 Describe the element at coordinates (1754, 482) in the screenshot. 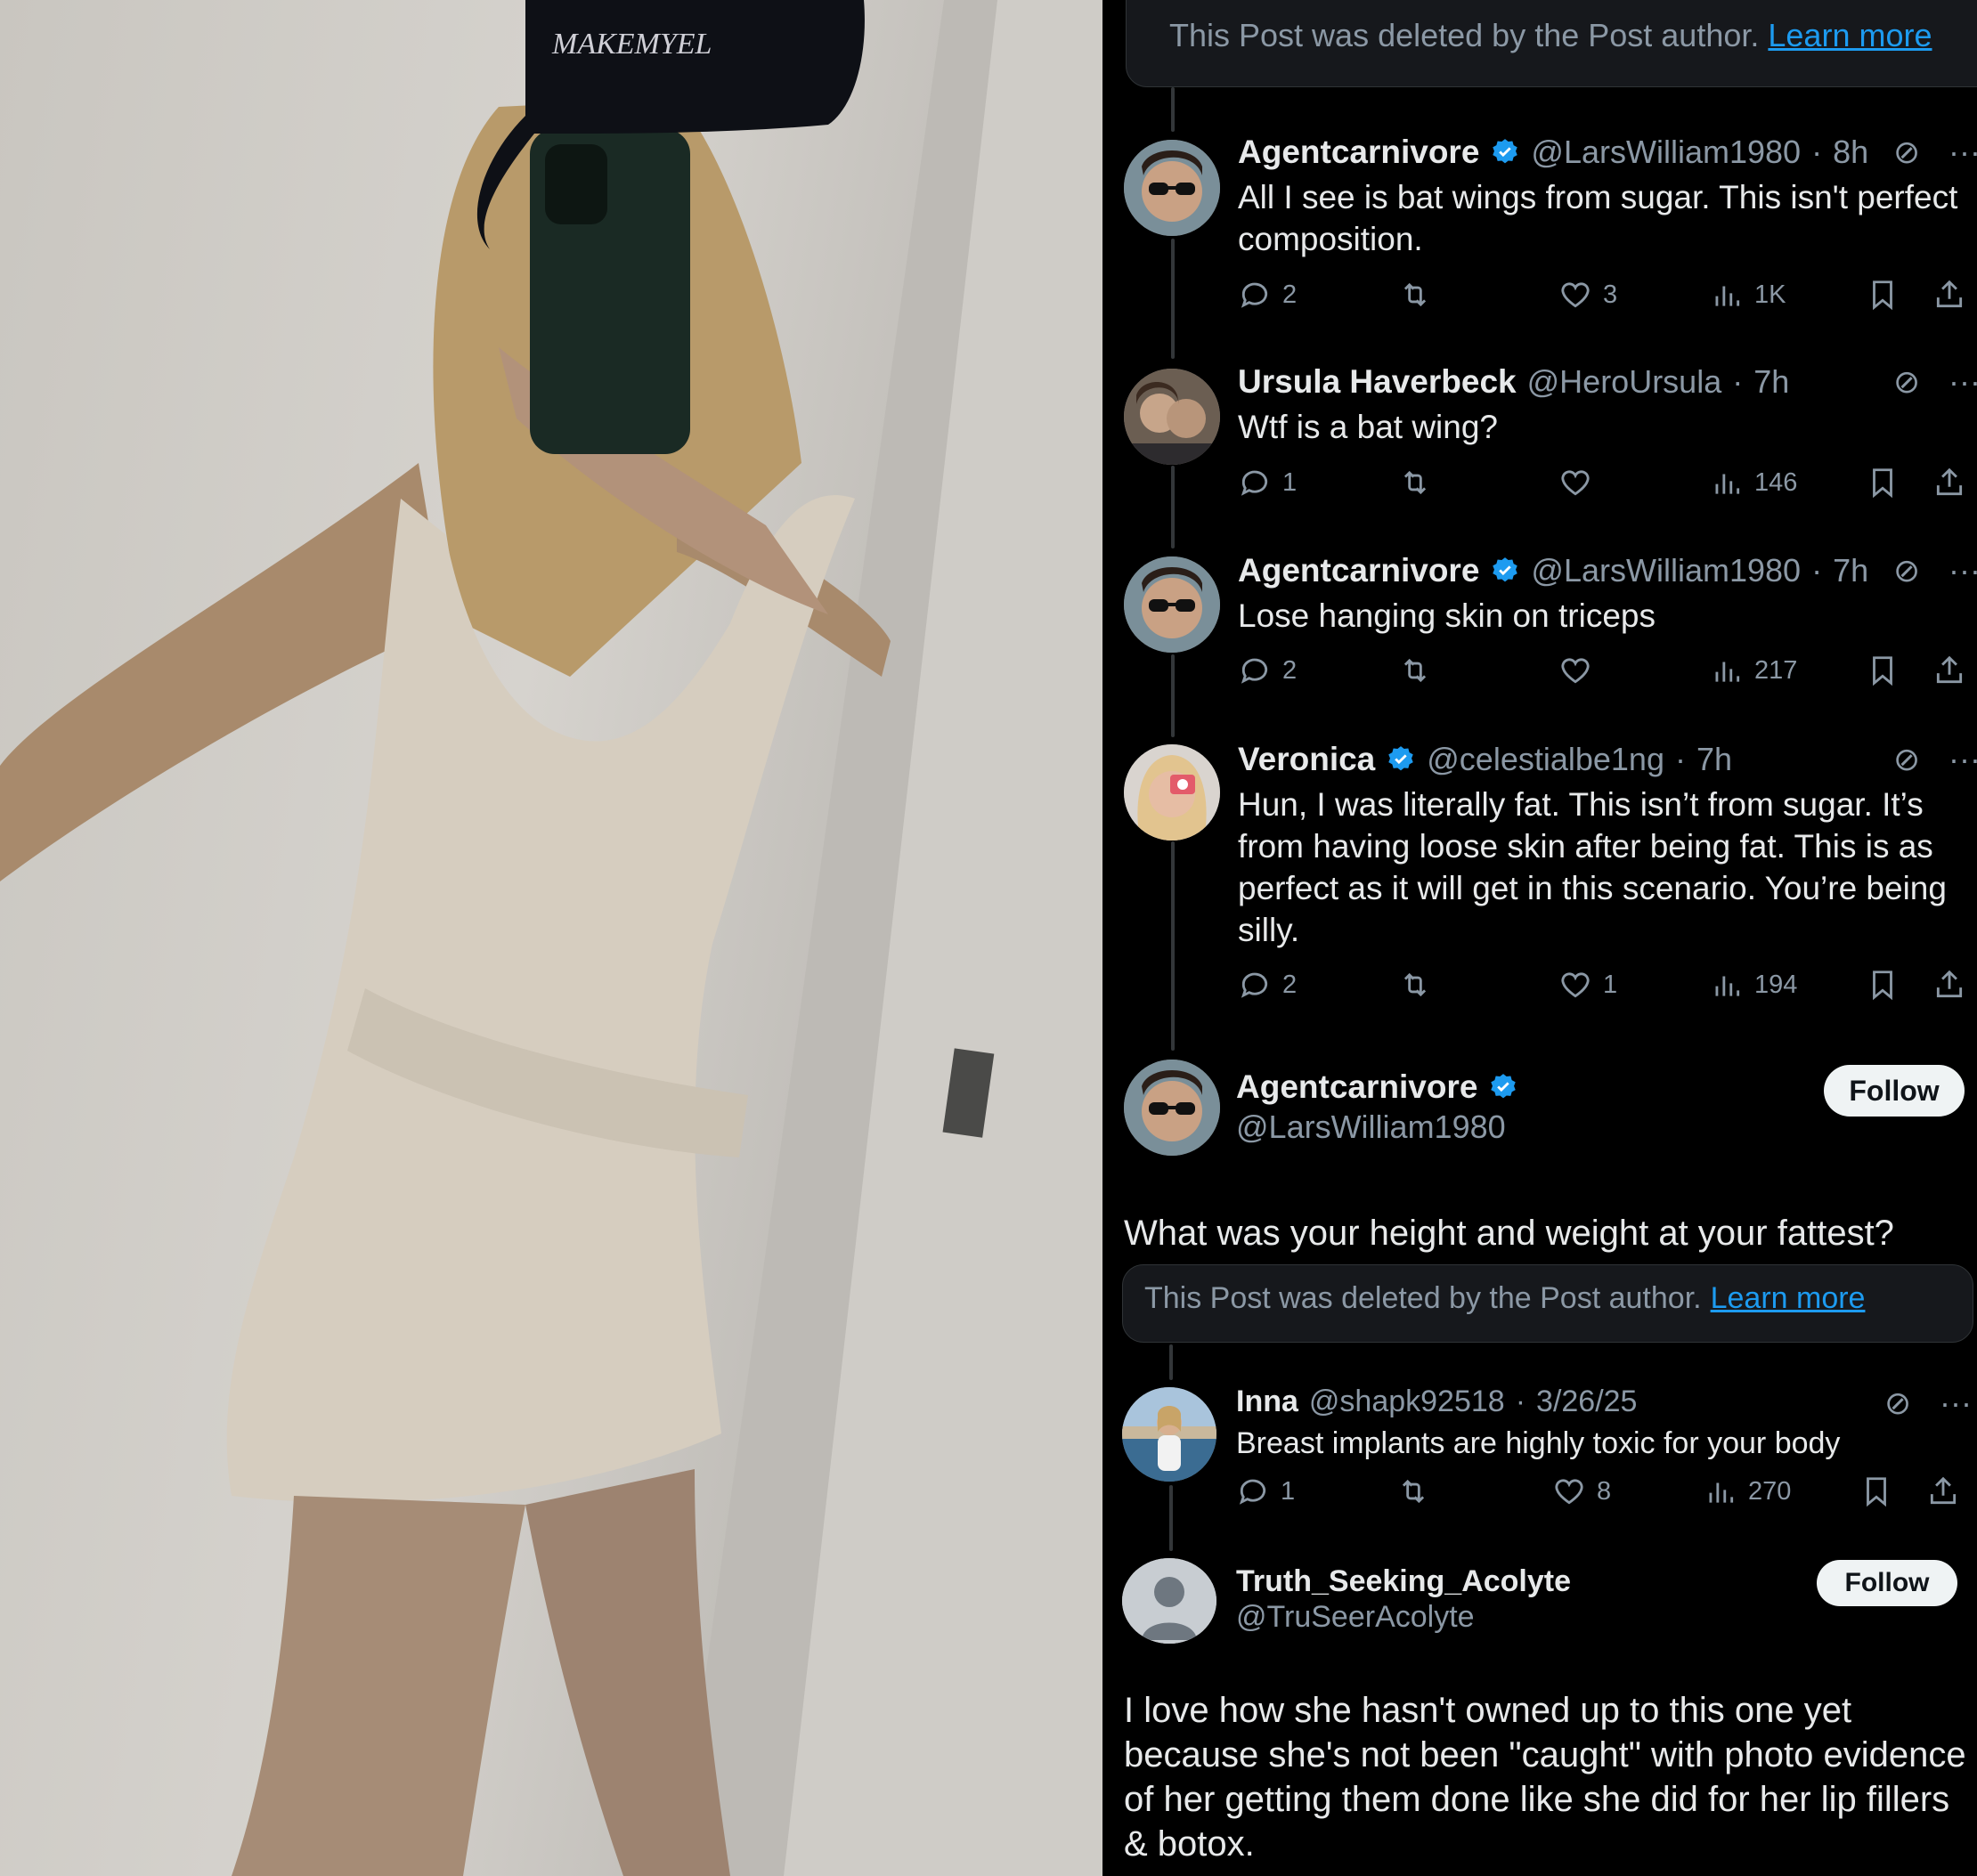

I see `views-button: 146` at that location.